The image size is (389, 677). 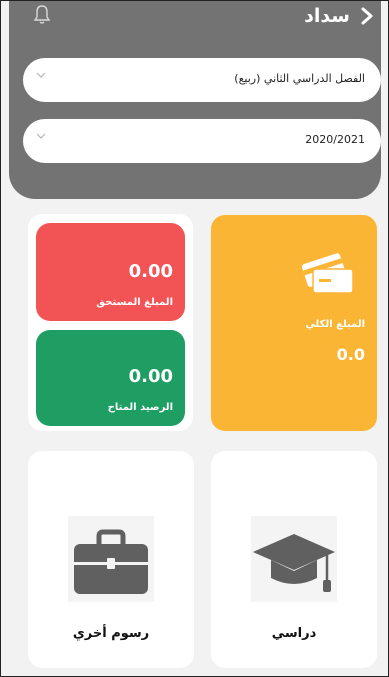 I want to click on due-amount-tile: 0.00 المبلغ المستحق, so click(x=110, y=272).